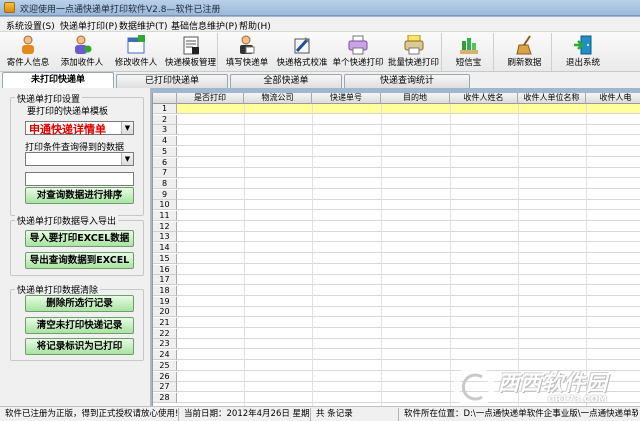  What do you see at coordinates (210, 98) in the screenshot?
I see `column-header: 是否打印` at bounding box center [210, 98].